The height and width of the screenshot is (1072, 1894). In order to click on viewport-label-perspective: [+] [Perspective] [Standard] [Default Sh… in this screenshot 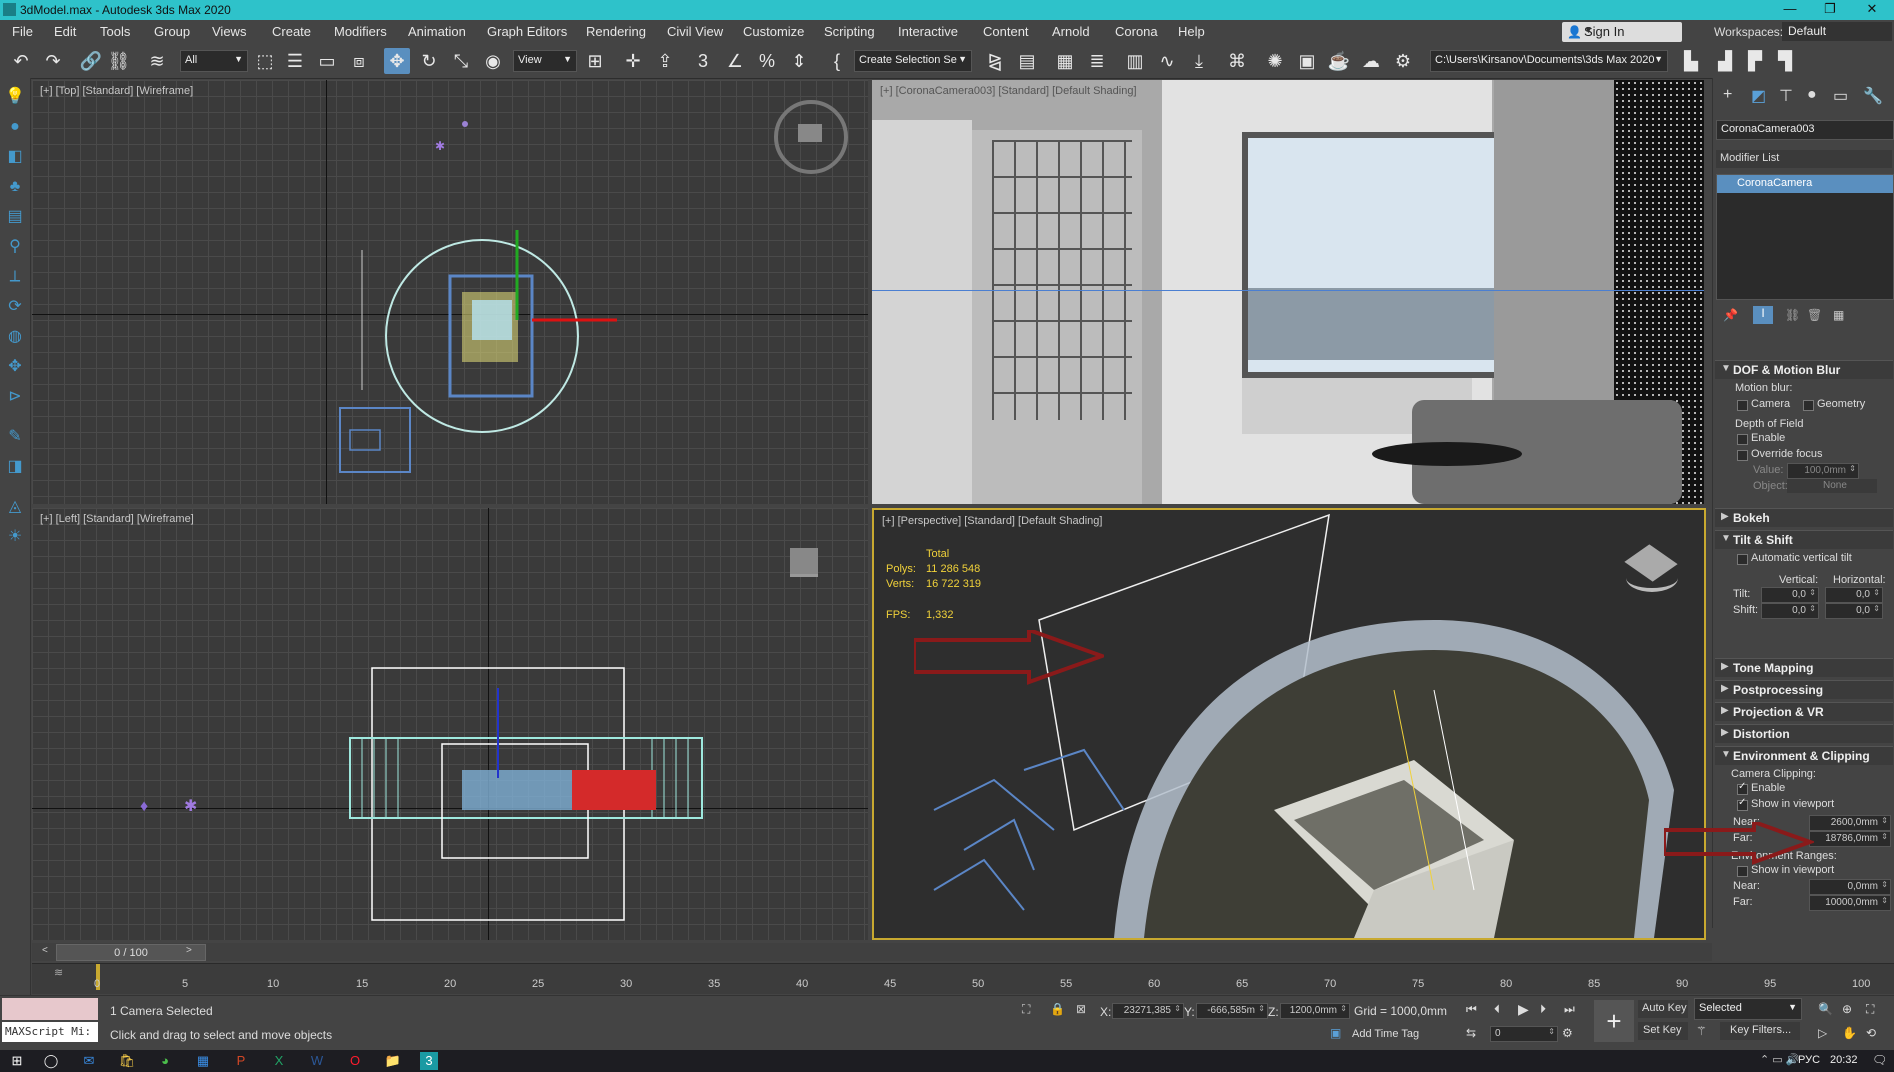, I will do `click(992, 521)`.